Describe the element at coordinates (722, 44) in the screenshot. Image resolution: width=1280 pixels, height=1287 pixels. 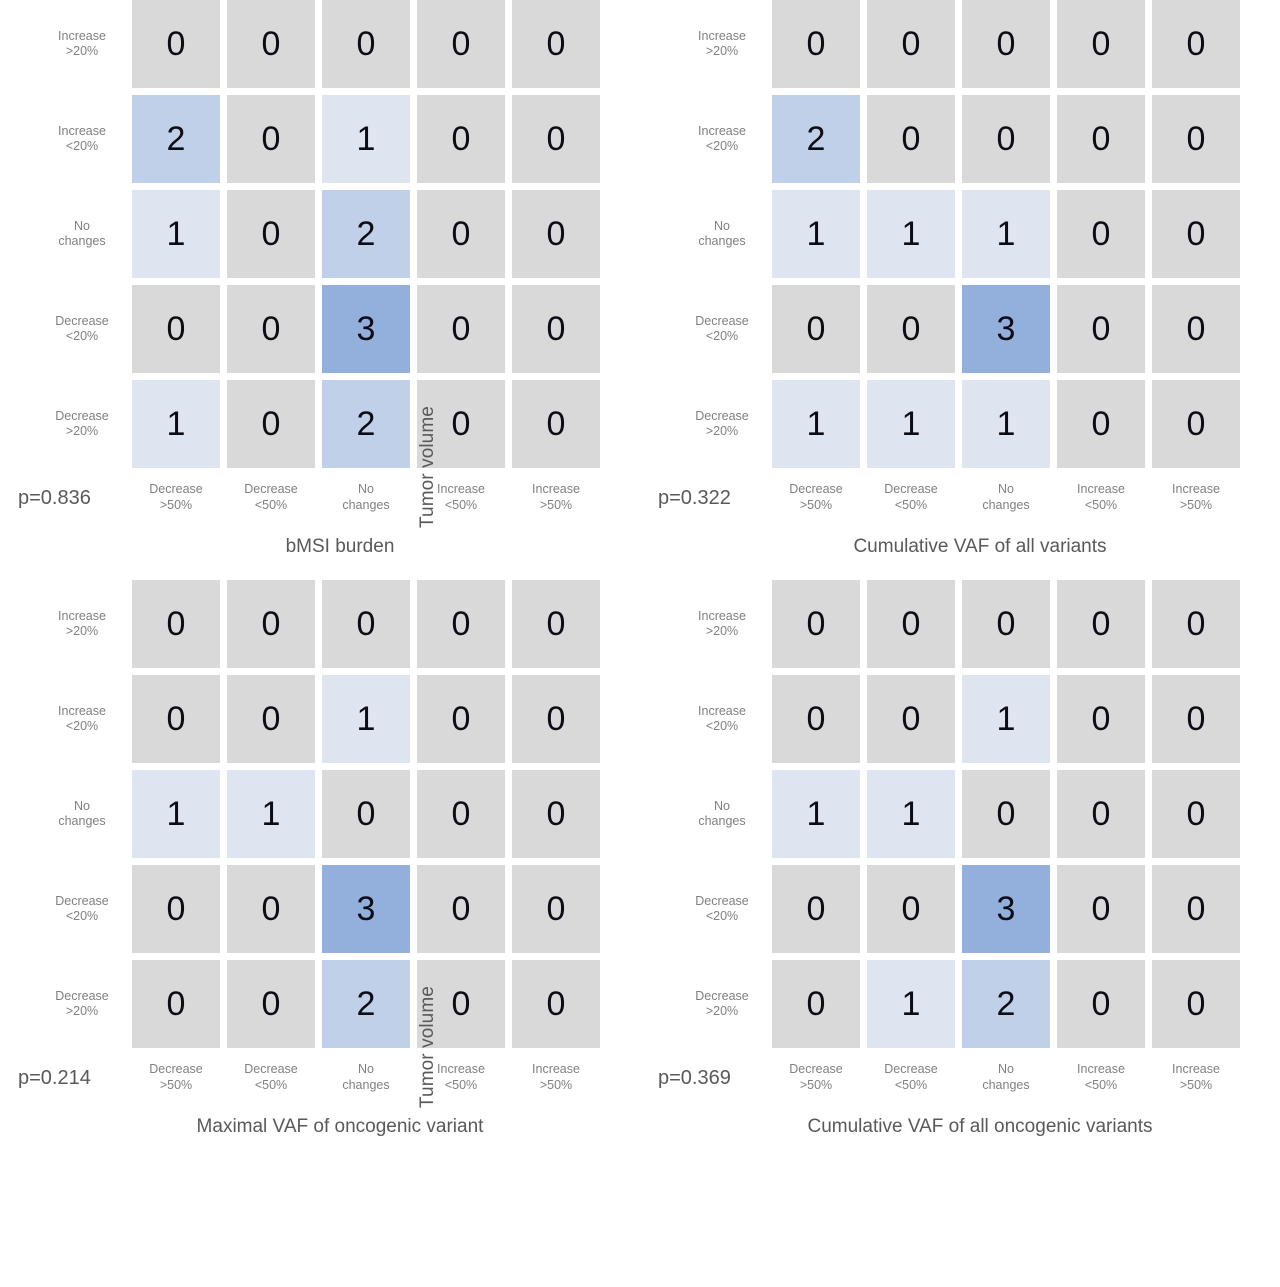
I see `row-label: Increase >20%` at that location.